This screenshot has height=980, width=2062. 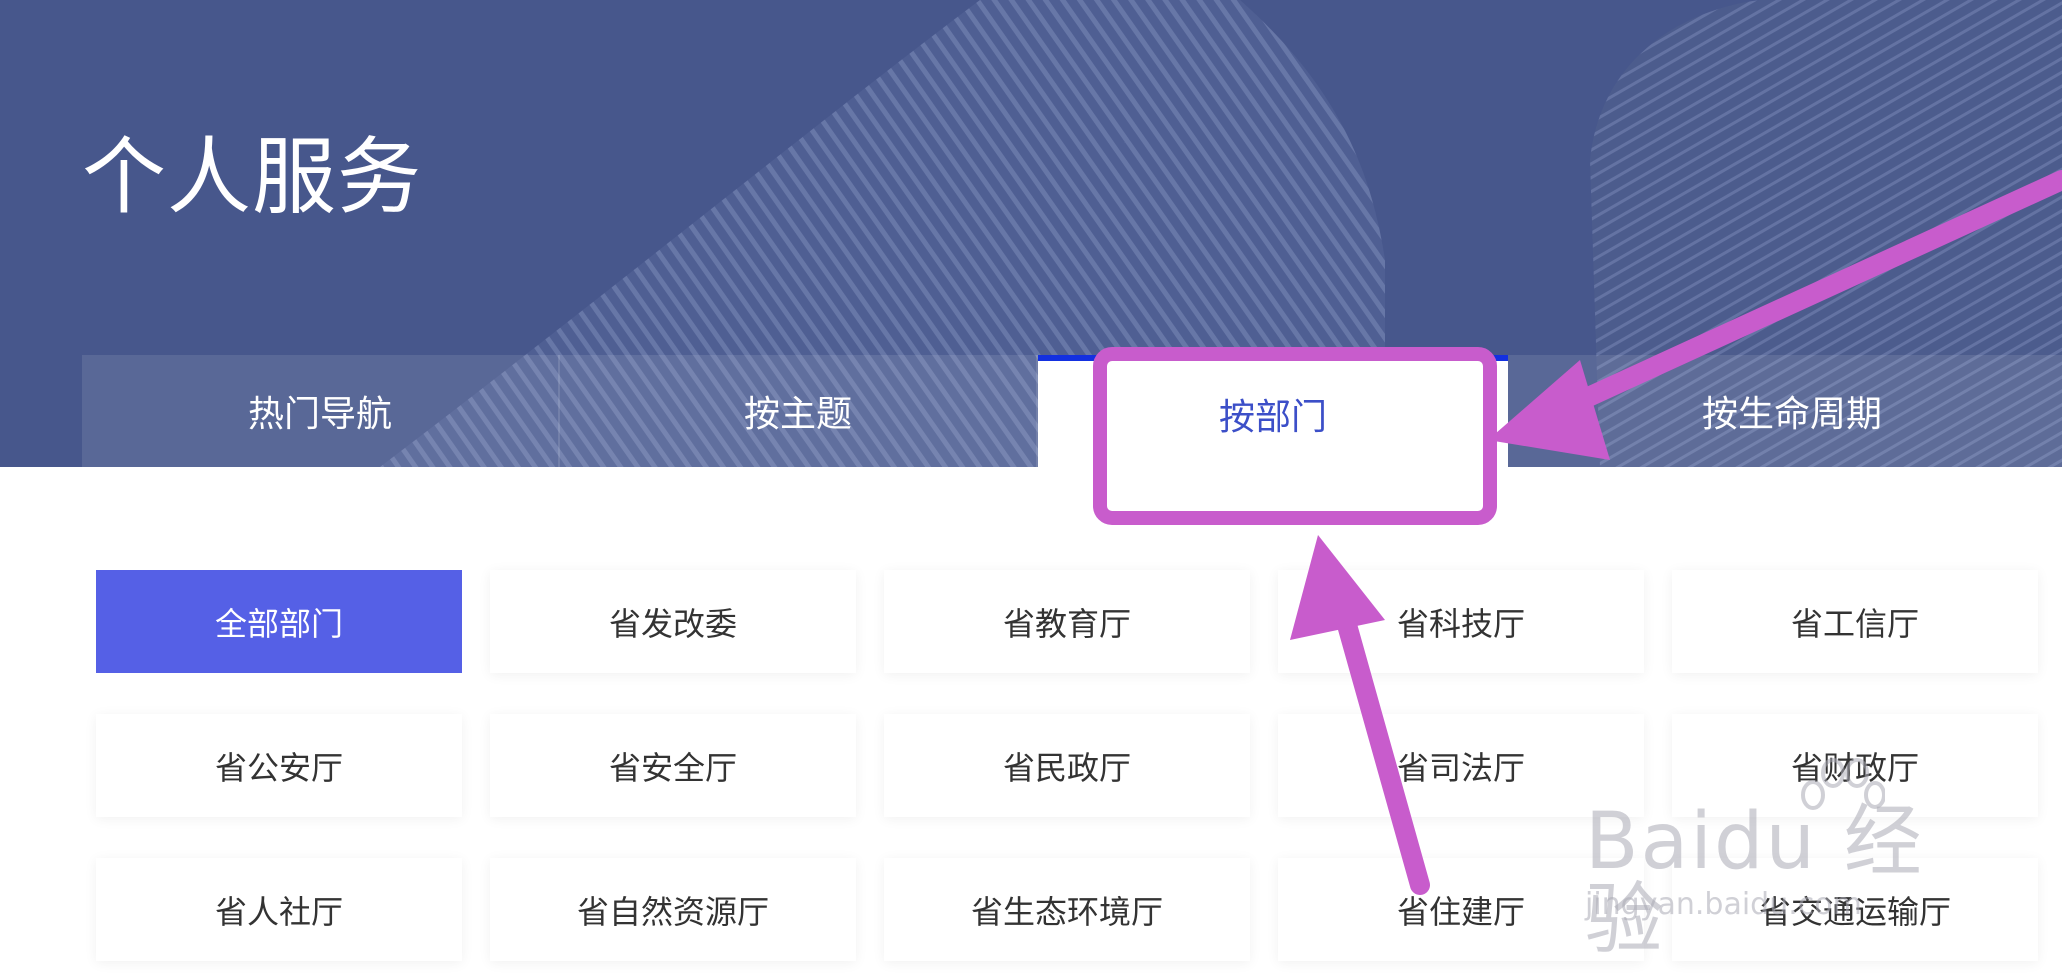 What do you see at coordinates (279, 765) in the screenshot?
I see `department-item: 省公安厅` at bounding box center [279, 765].